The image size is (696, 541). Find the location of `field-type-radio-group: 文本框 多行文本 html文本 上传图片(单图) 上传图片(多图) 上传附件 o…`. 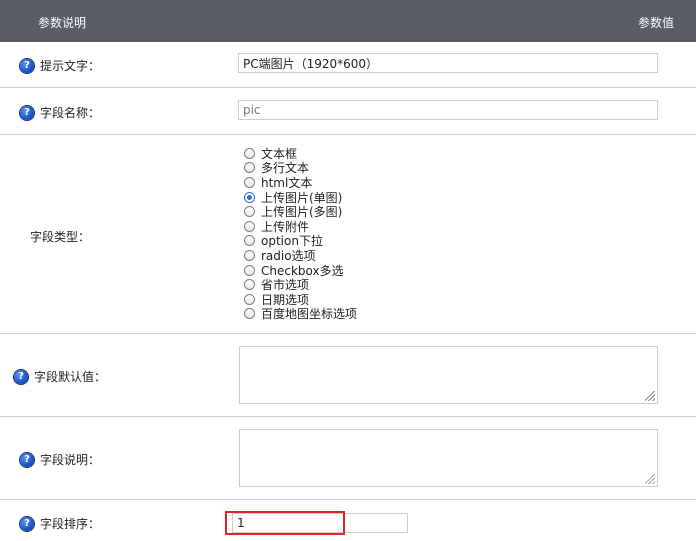

field-type-radio-group: 文本框 多行文本 html文本 上传图片(单图) 上传图片(多图) 上传附件 o… is located at coordinates (300, 233).